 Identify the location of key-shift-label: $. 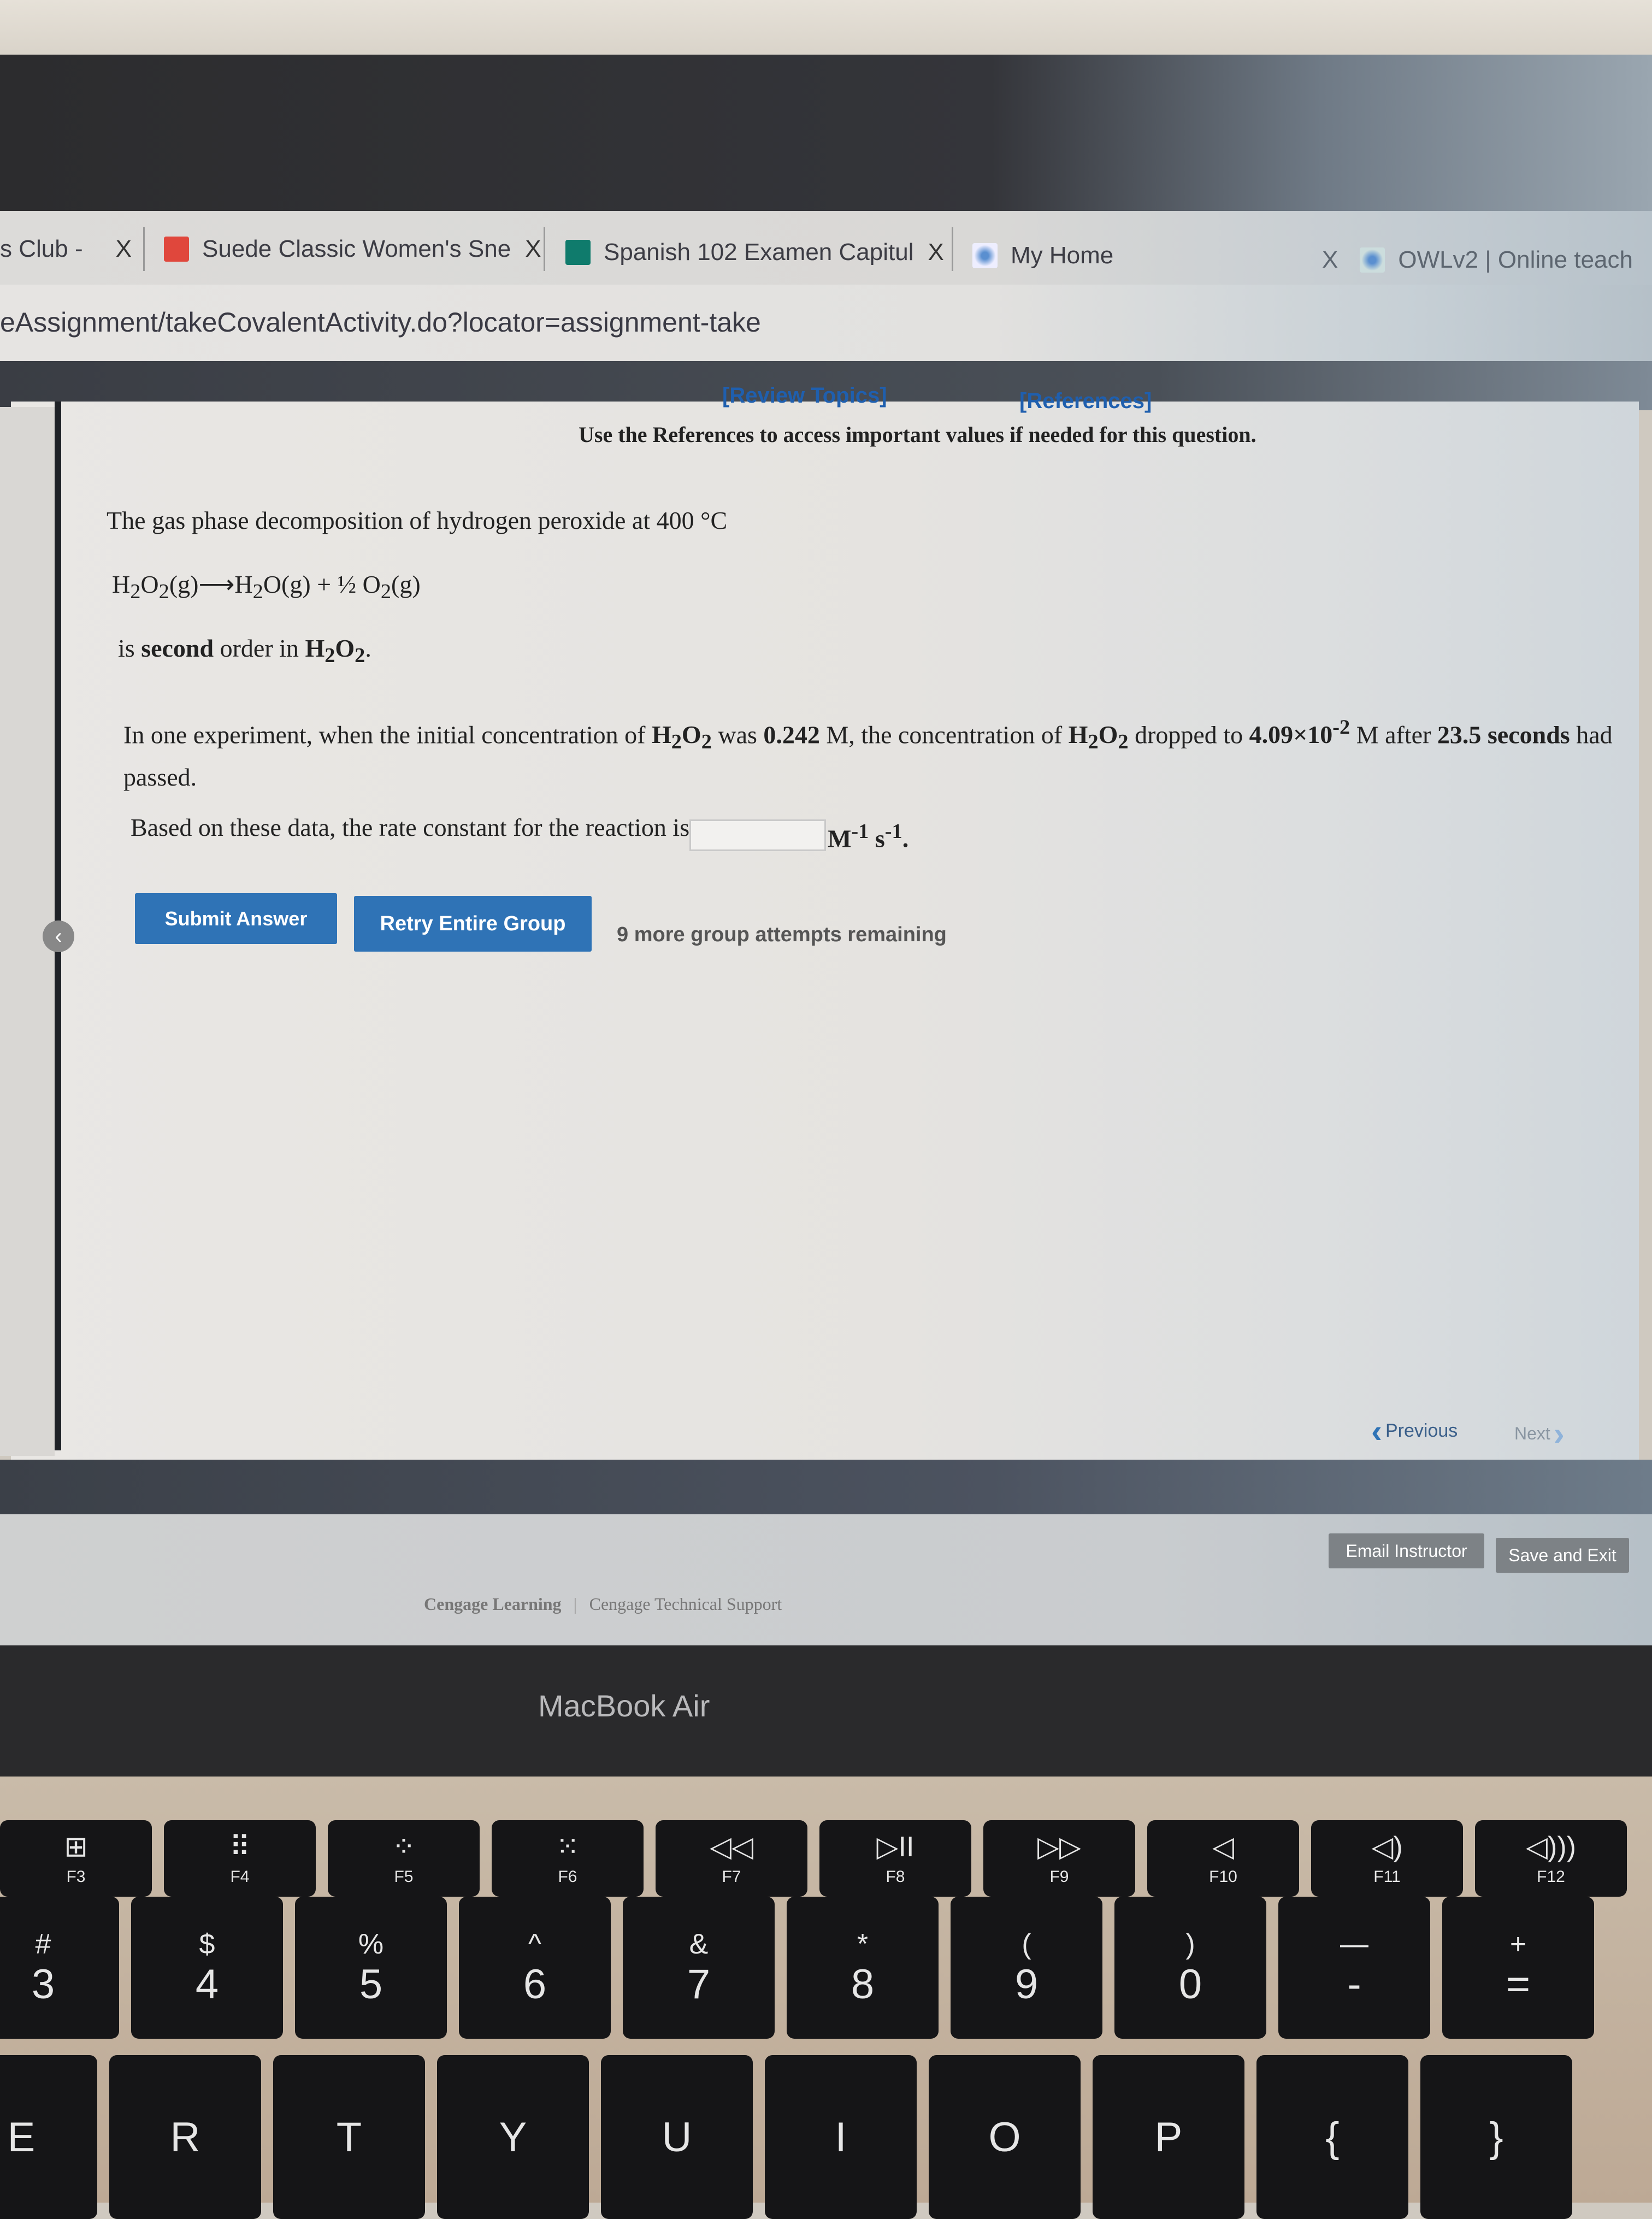
(207, 1944).